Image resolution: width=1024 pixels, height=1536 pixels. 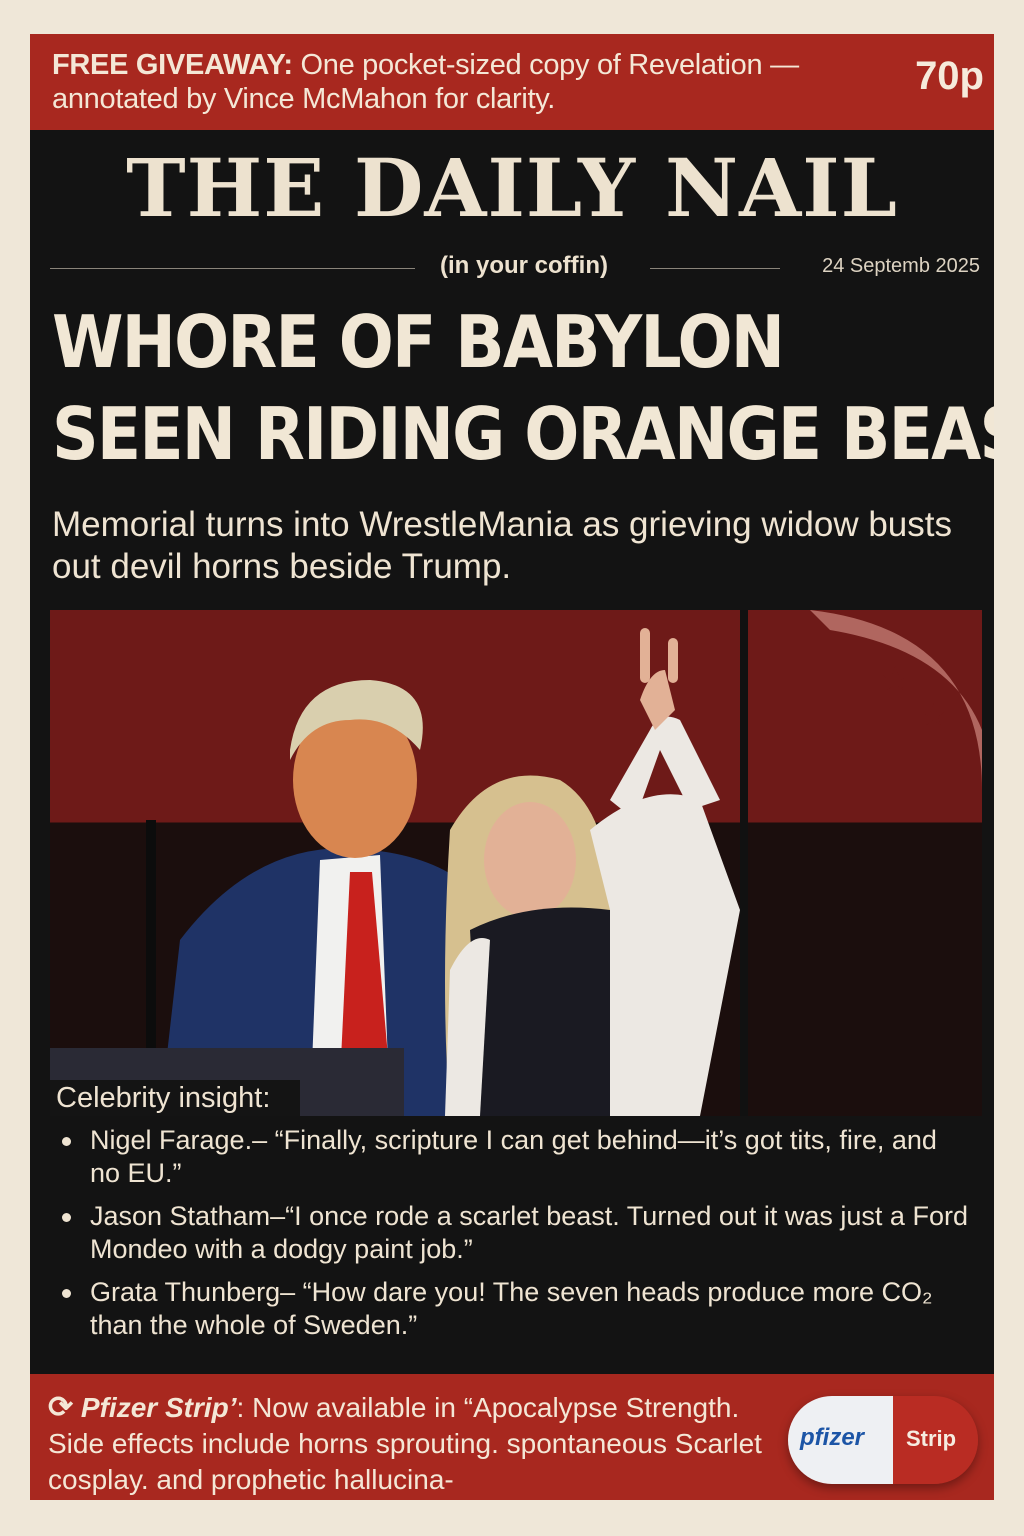 I want to click on masthead-tagline: (in your coffin), so click(x=524, y=265).